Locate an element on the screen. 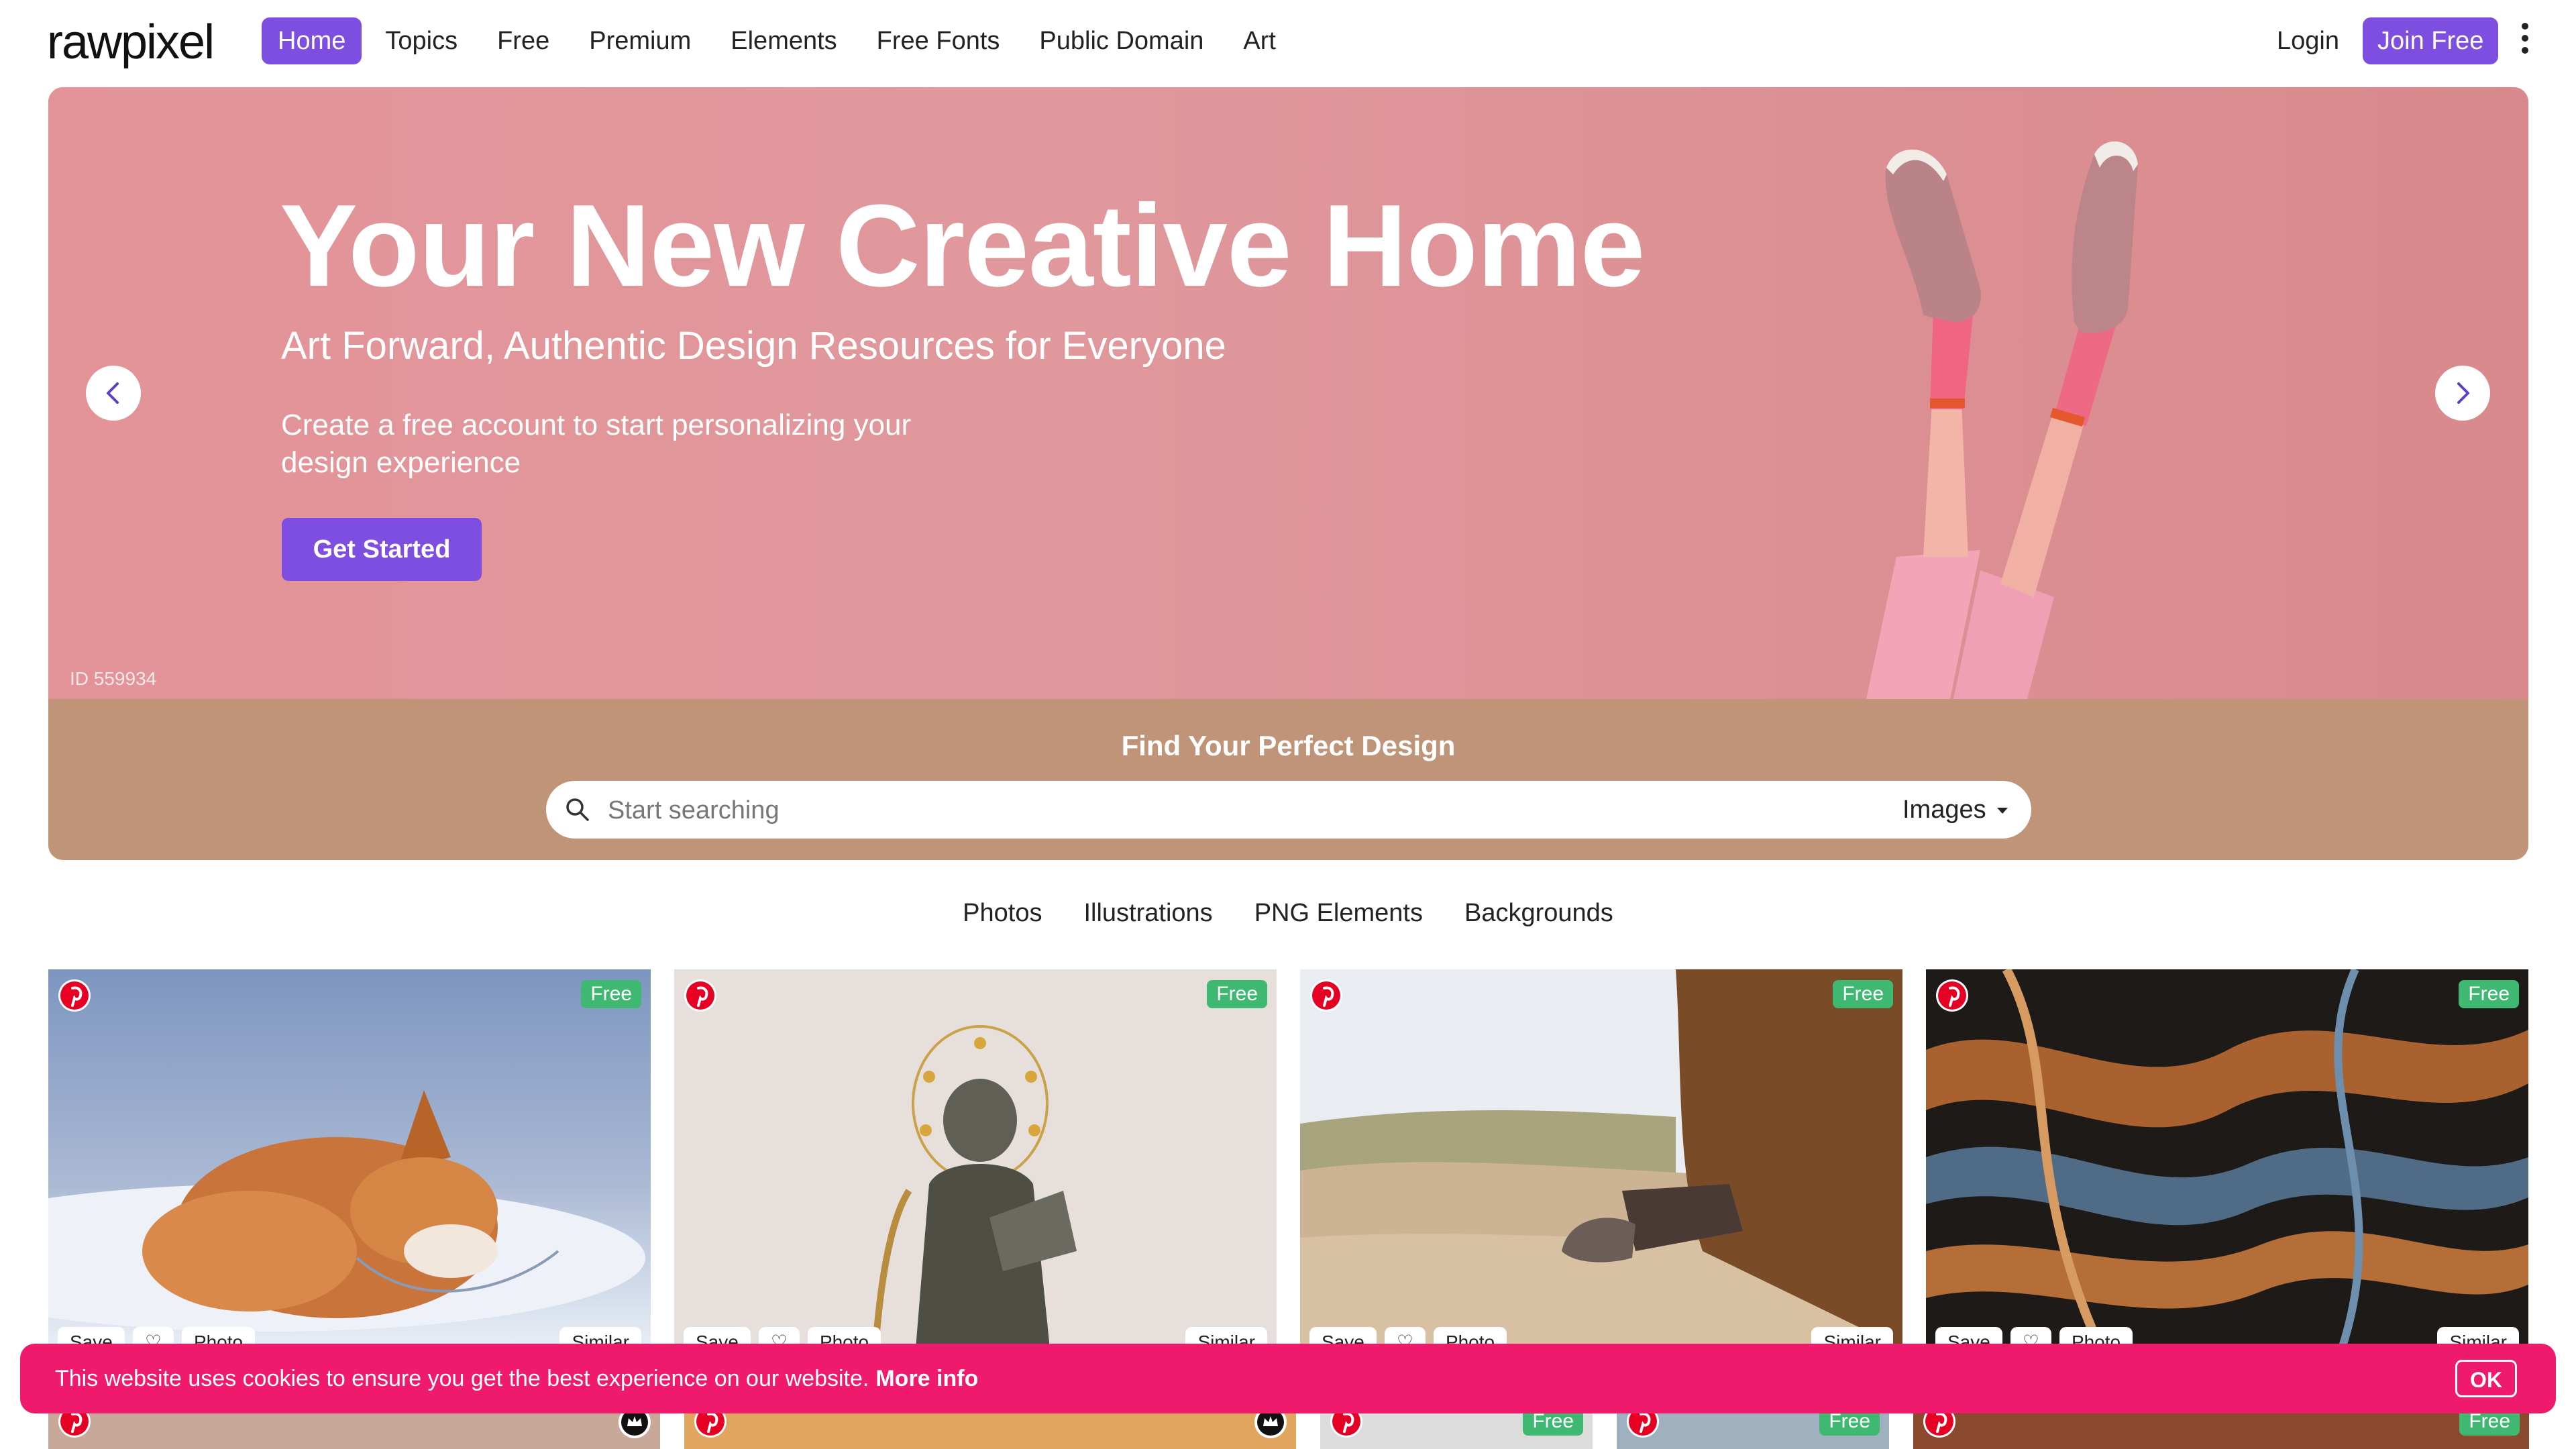 The height and width of the screenshot is (1449, 2576). nav-elements: Elements is located at coordinates (783, 40).